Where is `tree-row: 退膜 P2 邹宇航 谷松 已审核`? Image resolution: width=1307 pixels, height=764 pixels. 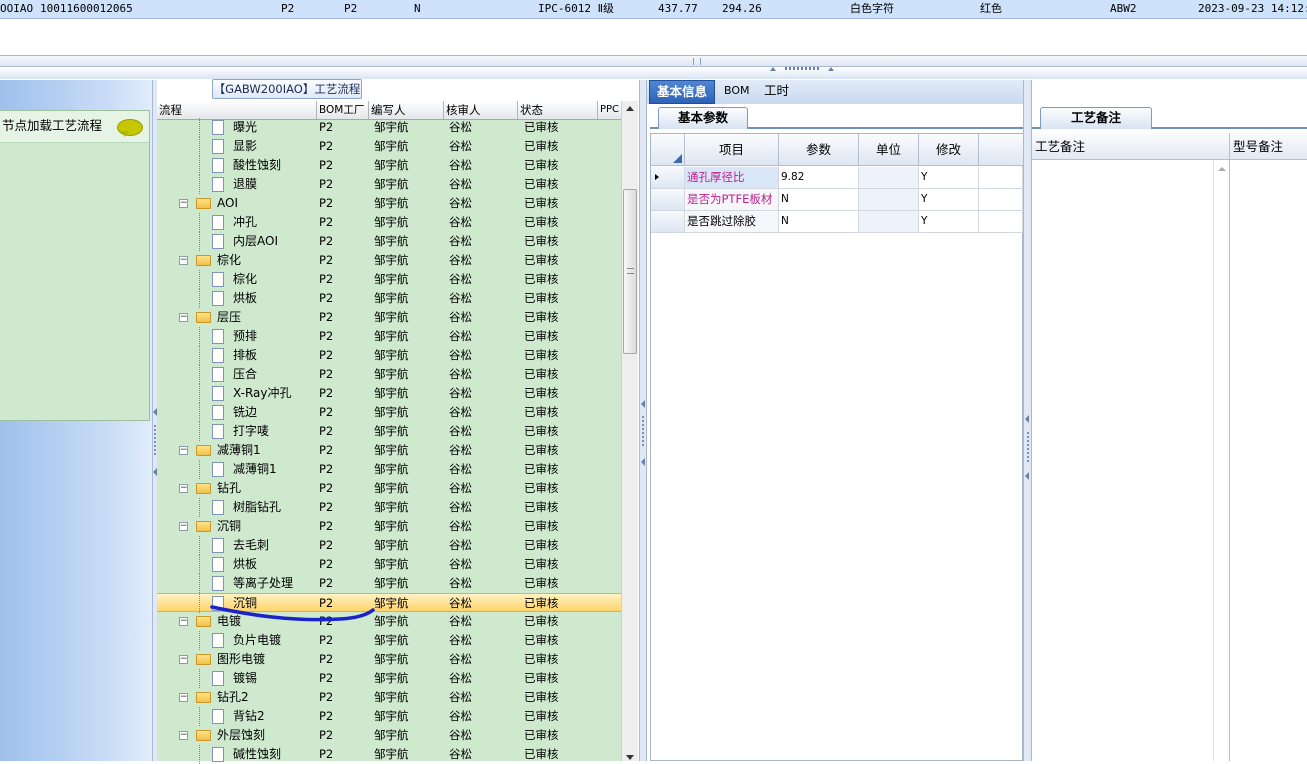
tree-row: 退膜 P2 邹宇航 谷松 已审核 is located at coordinates (389, 184).